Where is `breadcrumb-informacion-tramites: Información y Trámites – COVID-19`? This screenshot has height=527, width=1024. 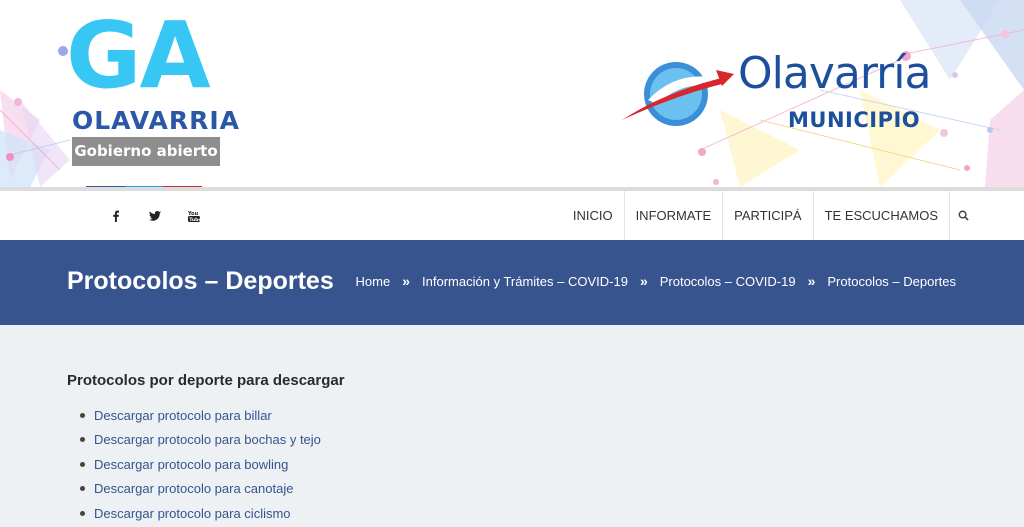
breadcrumb-informacion-tramites: Información y Trámites – COVID-19 is located at coordinates (525, 281).